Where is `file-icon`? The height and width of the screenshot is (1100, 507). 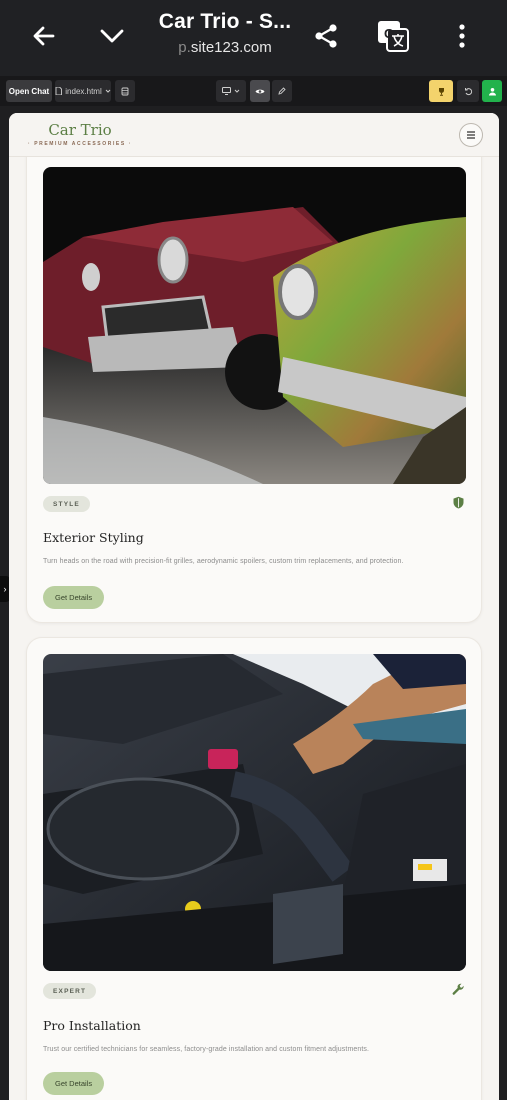 file-icon is located at coordinates (59, 91).